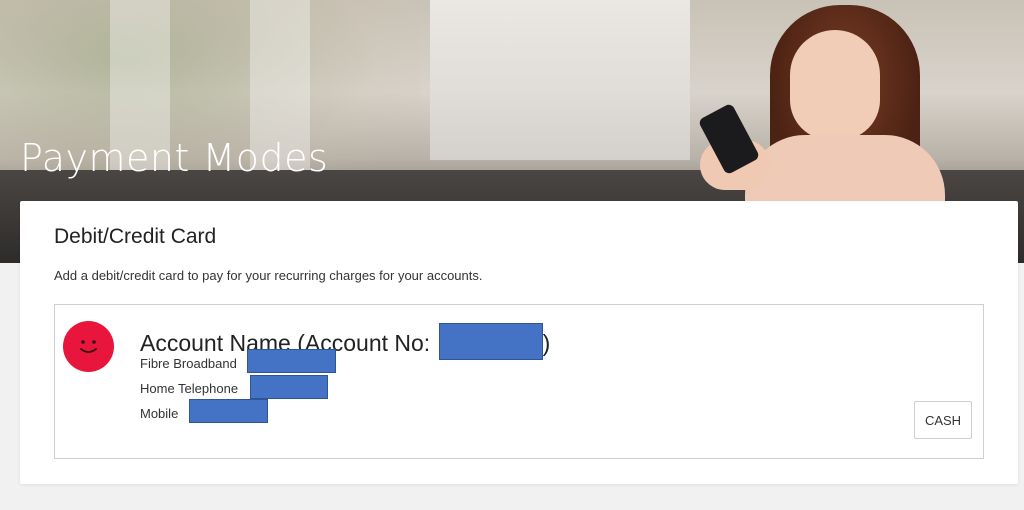  I want to click on section-title: Debit/Credit Card, so click(135, 236).